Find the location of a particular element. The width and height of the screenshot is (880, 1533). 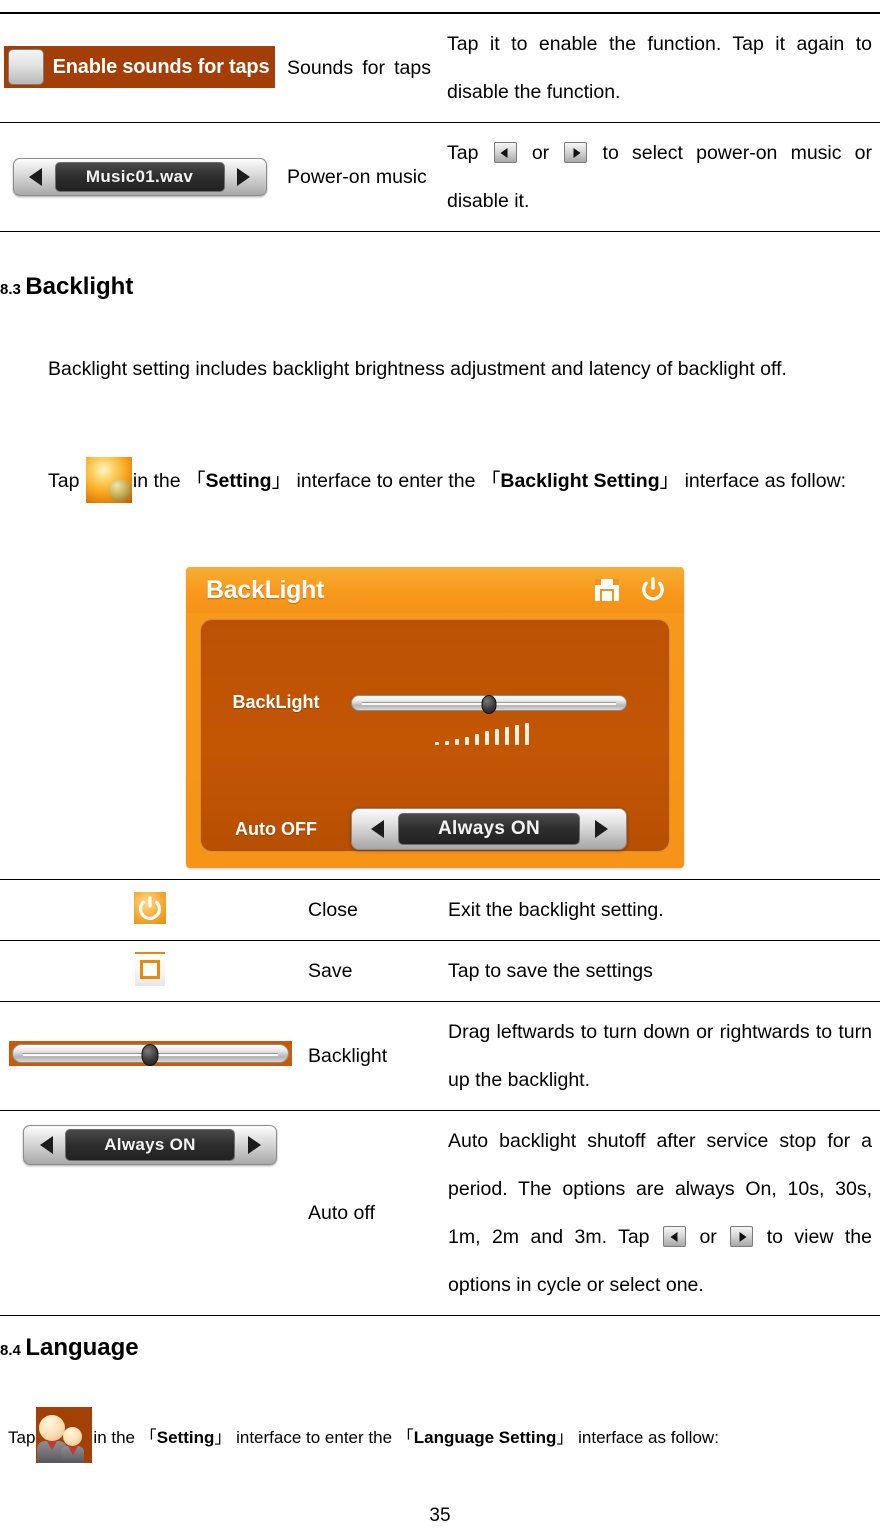

sounds-for-taps-name: Sounds for taps is located at coordinates (359, 68).